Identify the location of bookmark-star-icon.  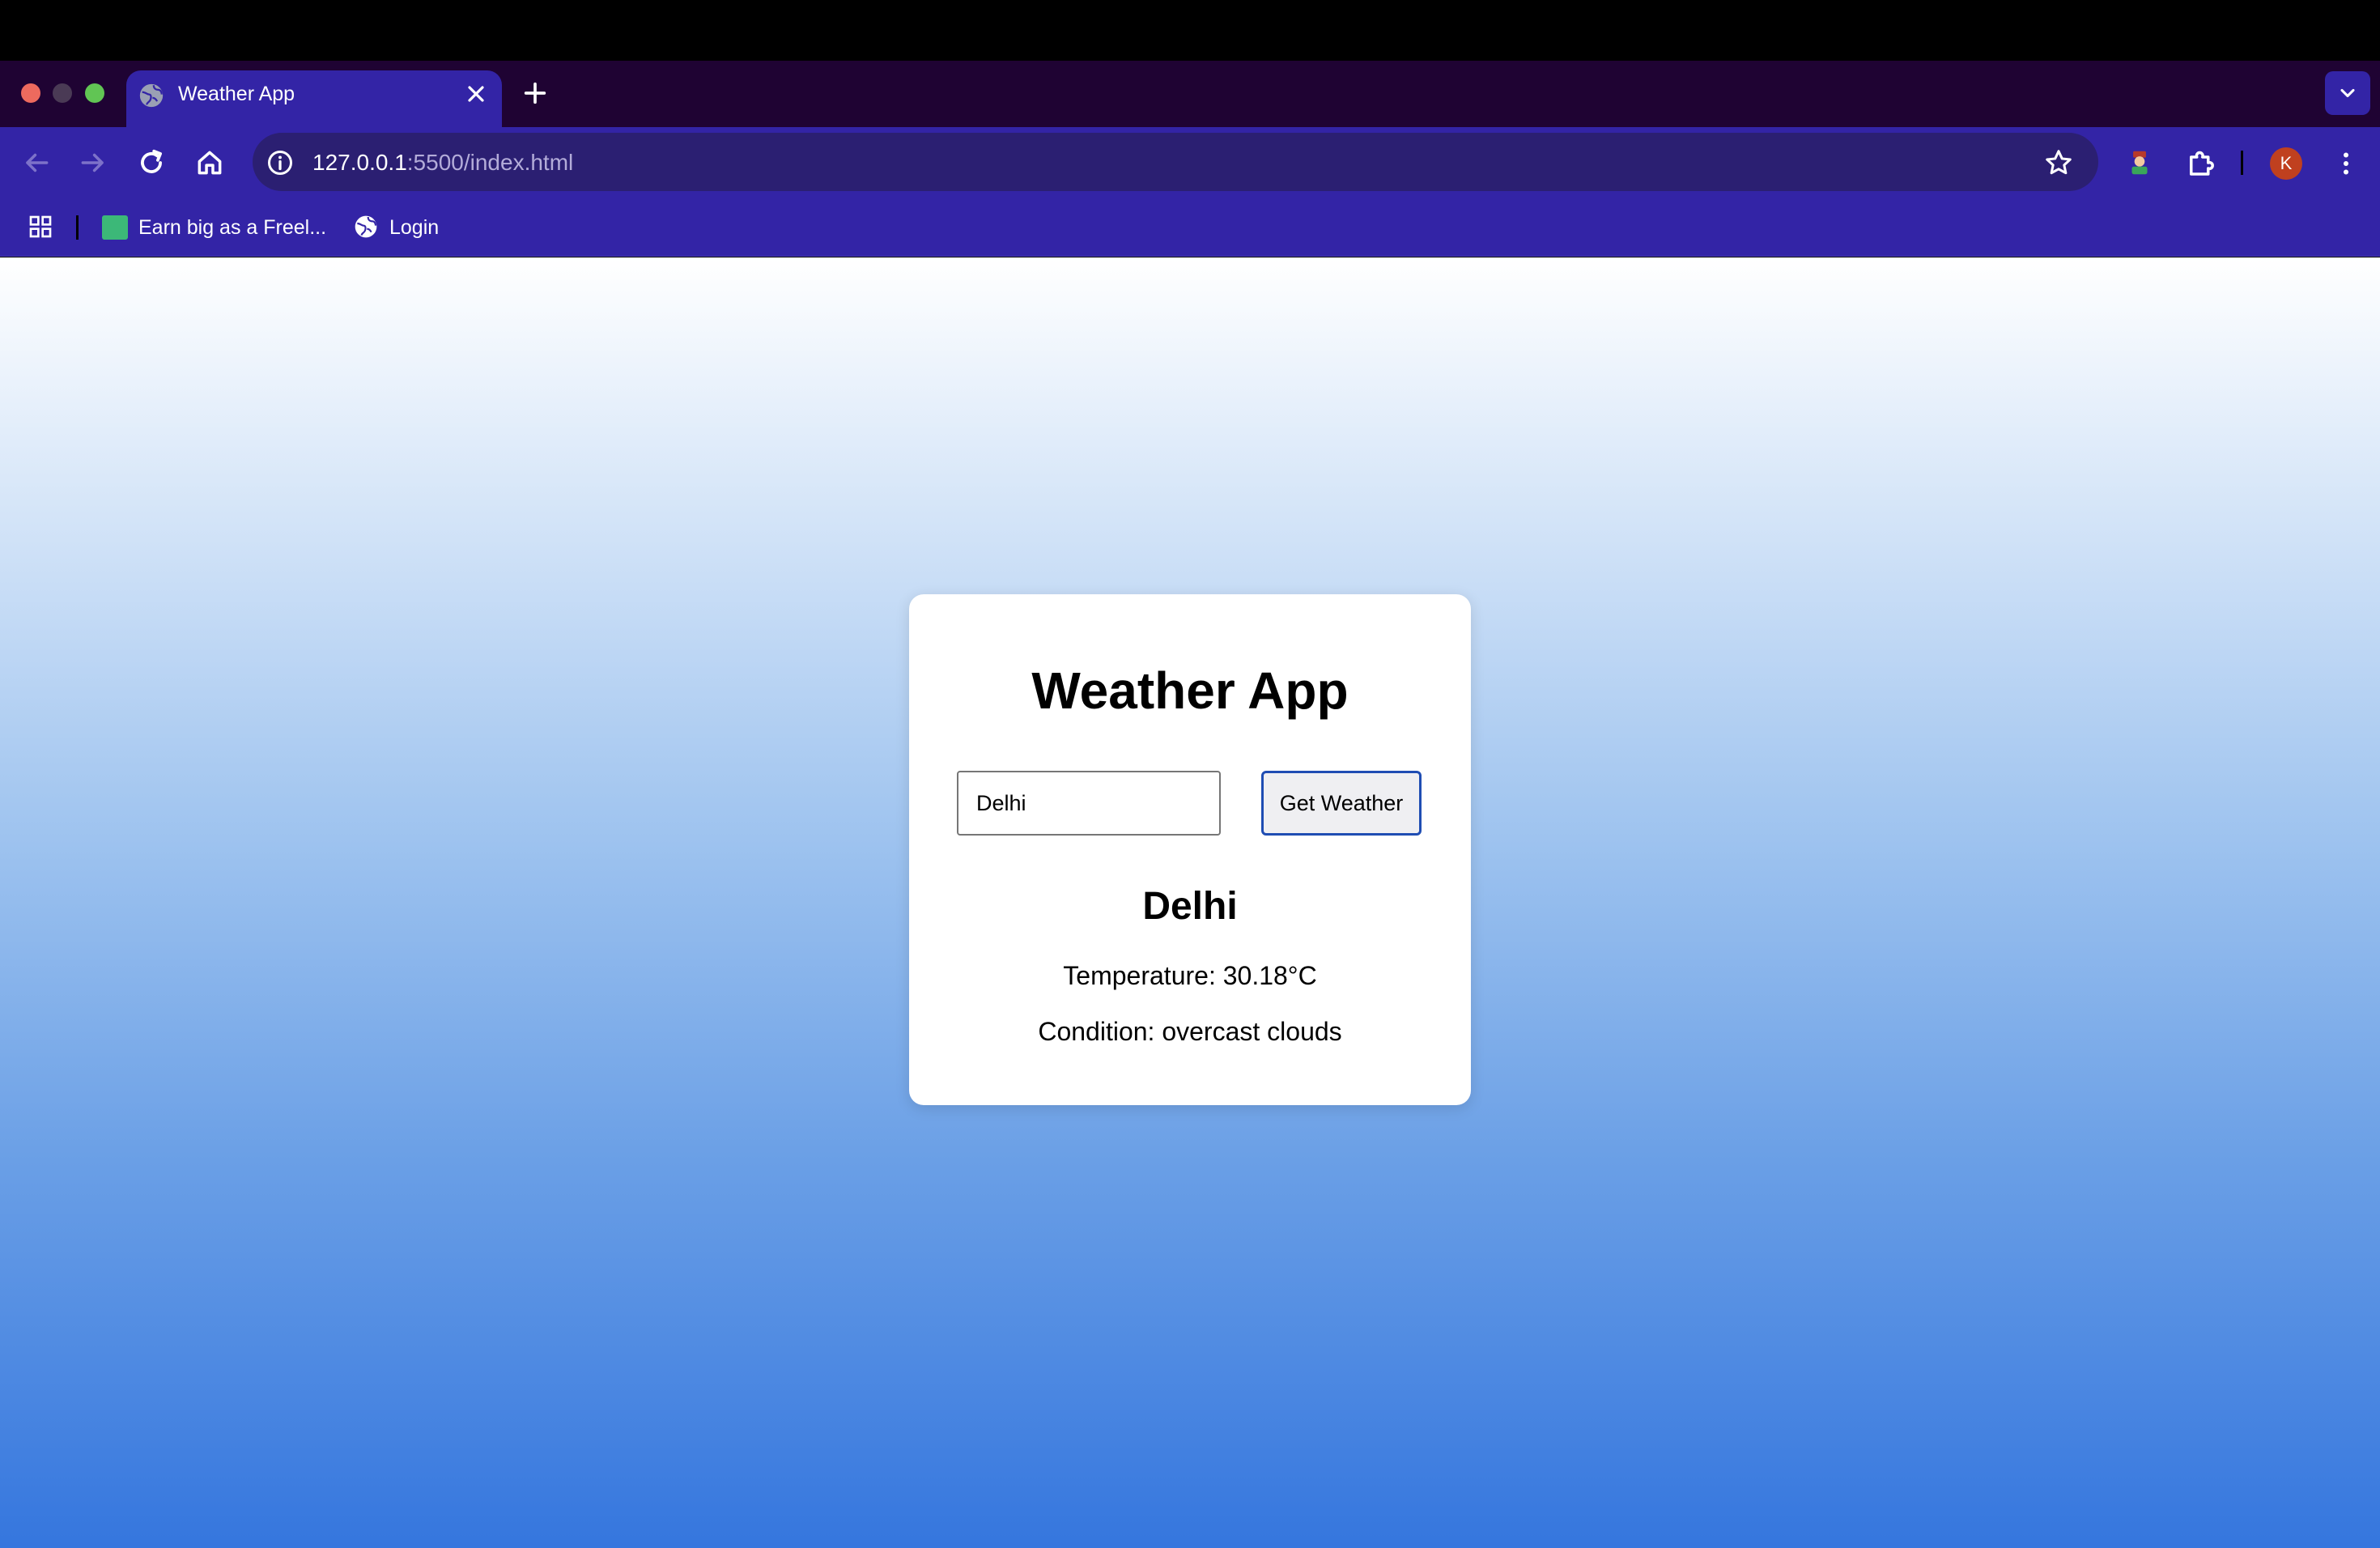
(2058, 162).